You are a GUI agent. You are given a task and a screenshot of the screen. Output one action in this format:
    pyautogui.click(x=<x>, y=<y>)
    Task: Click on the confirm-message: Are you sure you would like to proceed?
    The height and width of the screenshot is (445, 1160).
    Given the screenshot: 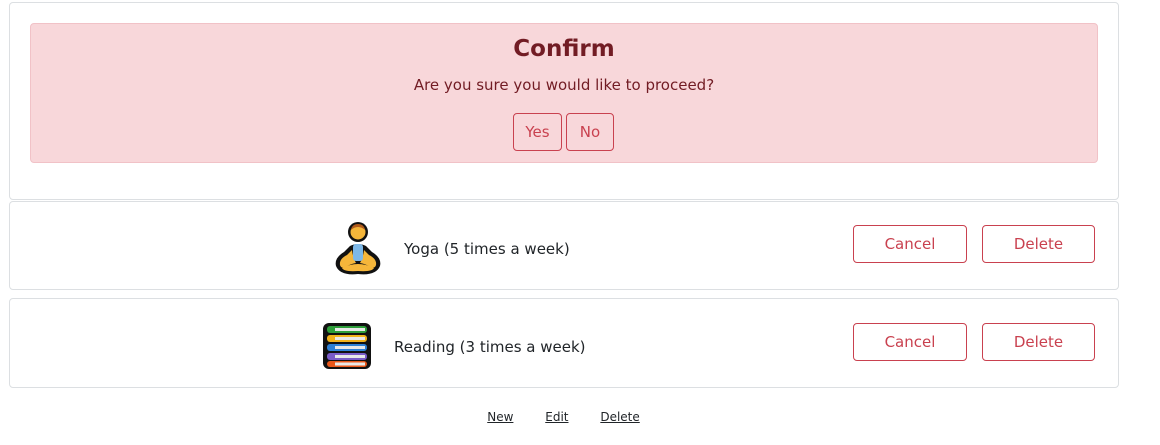 What is the action you would take?
    pyautogui.click(x=564, y=85)
    